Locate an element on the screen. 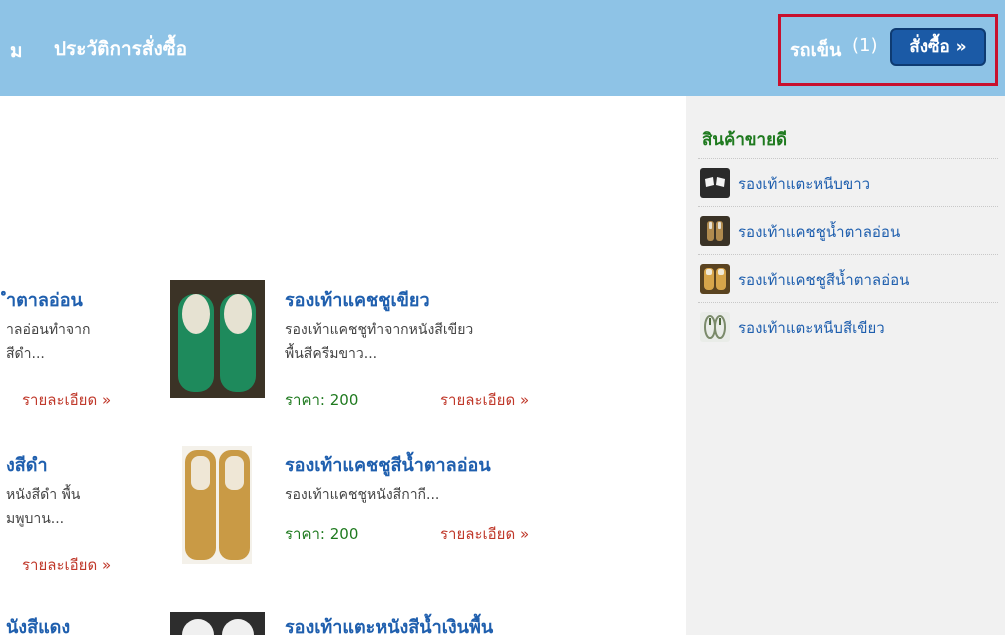  nav-link-order-history: ประวัติการสั่งซื้อ is located at coordinates (120, 49).